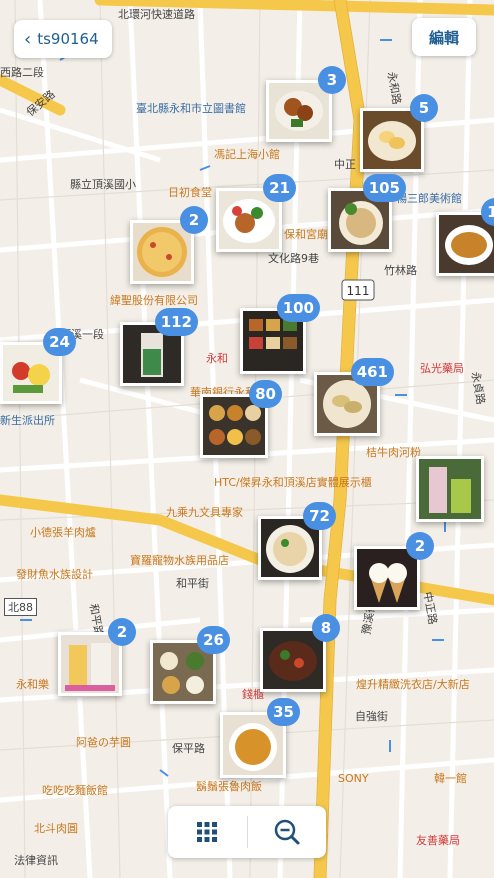 This screenshot has width=494, height=878. Describe the element at coordinates (22, 72) in the screenshot. I see `road-label: 西路二段` at that location.